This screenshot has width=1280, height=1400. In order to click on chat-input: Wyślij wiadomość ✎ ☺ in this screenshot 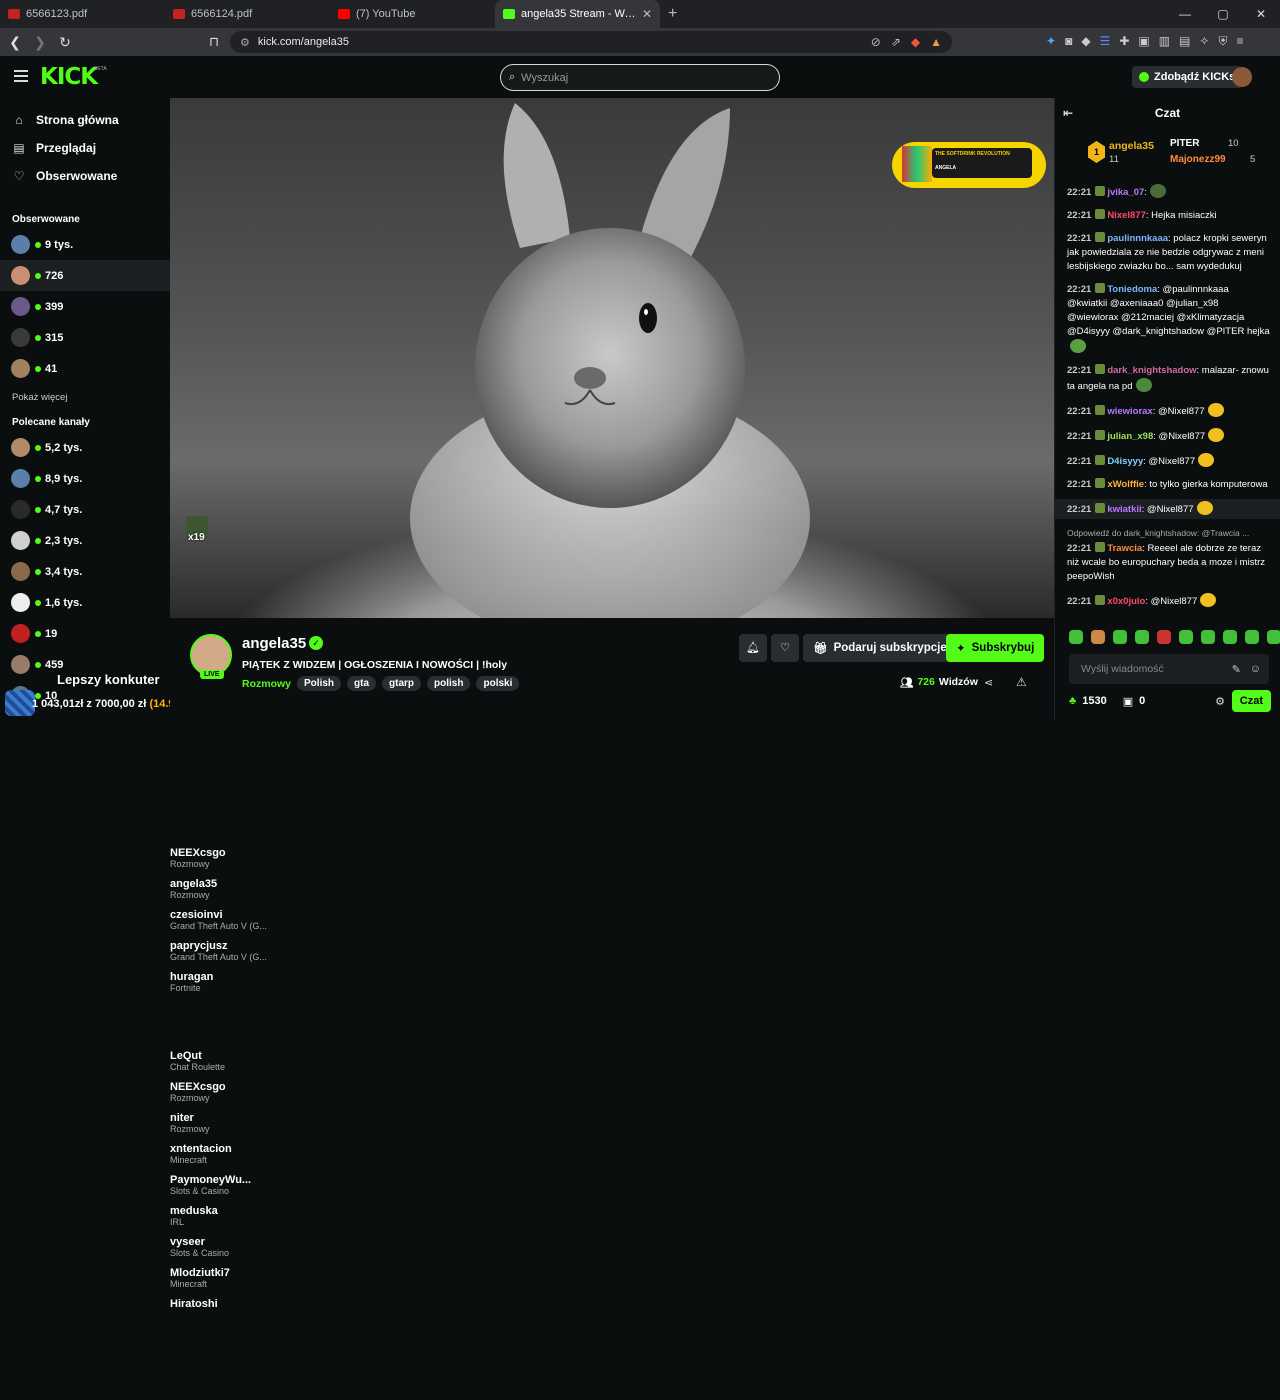, I will do `click(1169, 669)`.